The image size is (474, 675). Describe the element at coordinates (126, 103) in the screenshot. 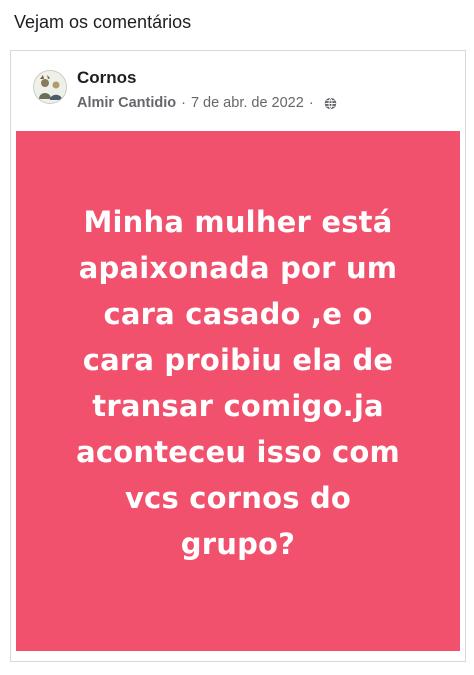

I see `author-name-link: Almir Cantidio` at that location.